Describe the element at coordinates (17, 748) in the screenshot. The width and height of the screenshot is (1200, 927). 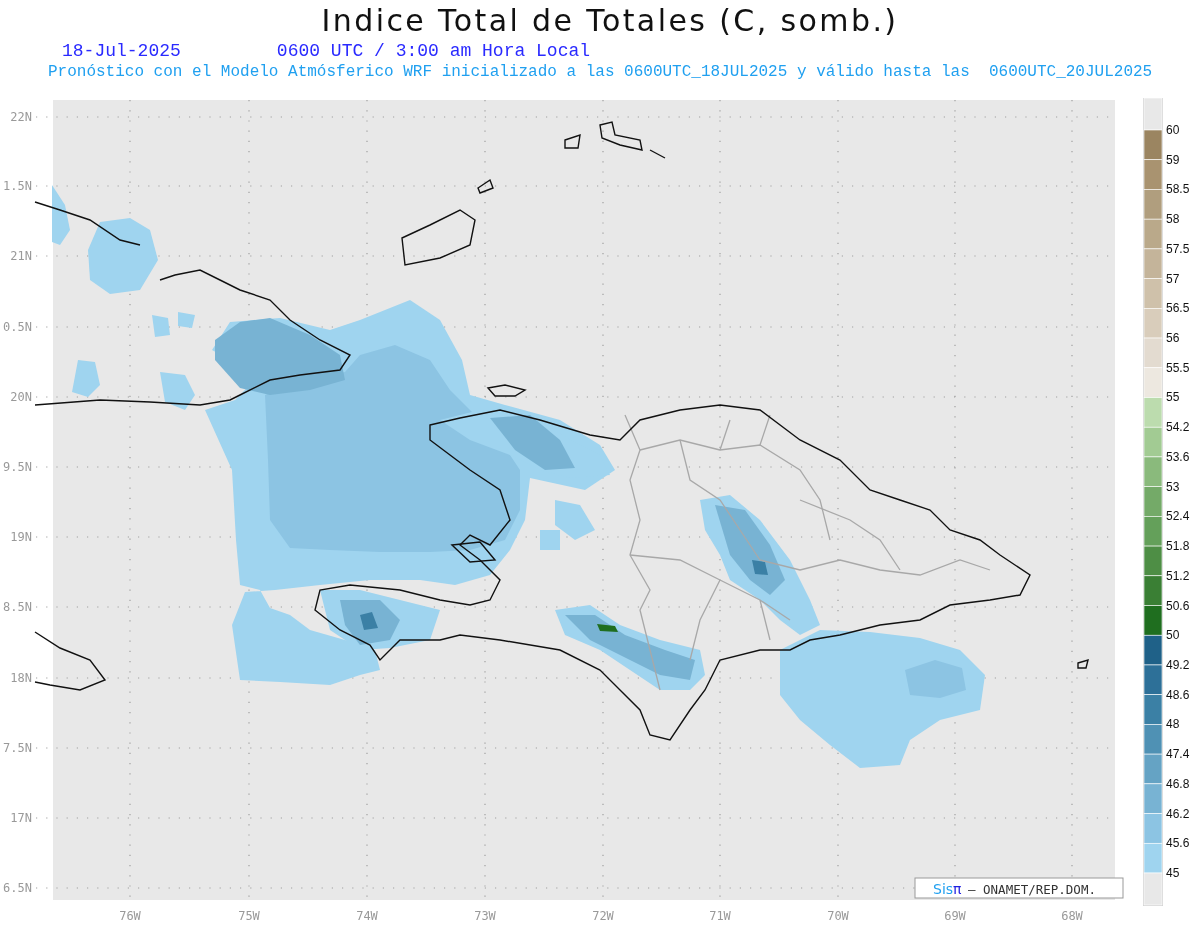
I see `latitude-label: 7.5N` at that location.